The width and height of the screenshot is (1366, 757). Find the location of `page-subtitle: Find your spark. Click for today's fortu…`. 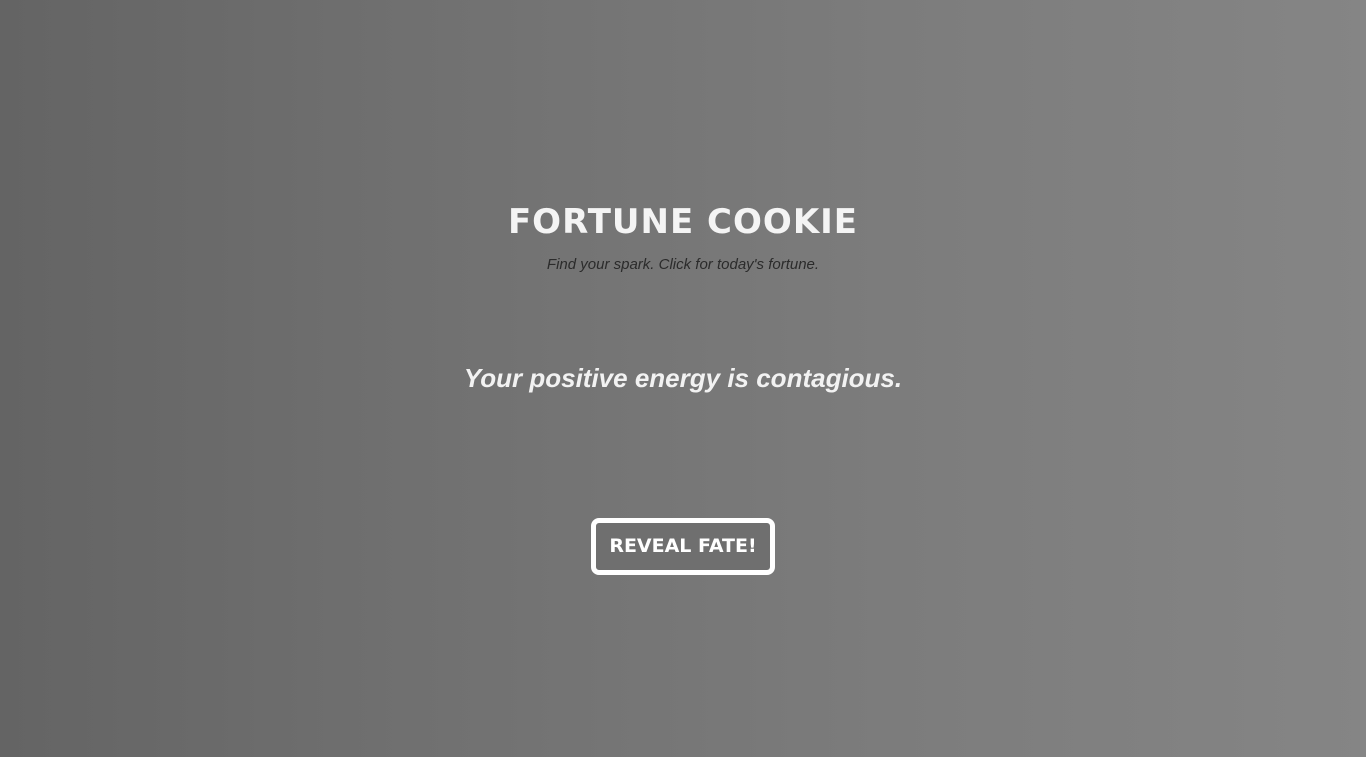

page-subtitle: Find your spark. Click for today's fortu… is located at coordinates (683, 264).